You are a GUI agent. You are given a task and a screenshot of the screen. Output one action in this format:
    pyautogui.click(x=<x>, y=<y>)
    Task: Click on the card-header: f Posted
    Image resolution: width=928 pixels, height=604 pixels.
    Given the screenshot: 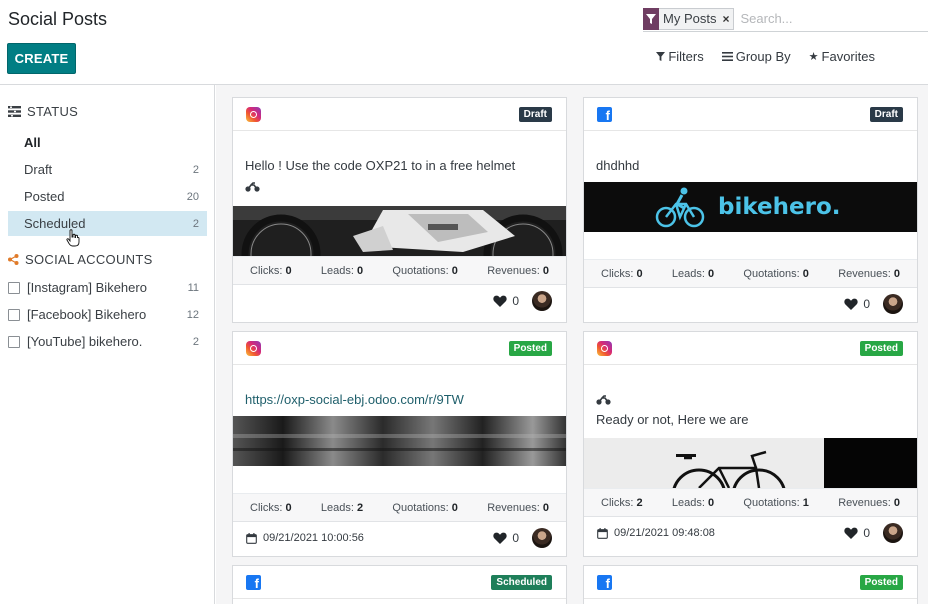 What is the action you would take?
    pyautogui.click(x=750, y=582)
    